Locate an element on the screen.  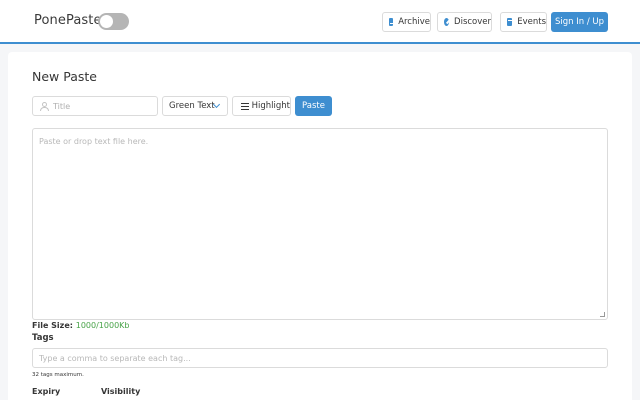
file-size-label: File Size: is located at coordinates (52, 325).